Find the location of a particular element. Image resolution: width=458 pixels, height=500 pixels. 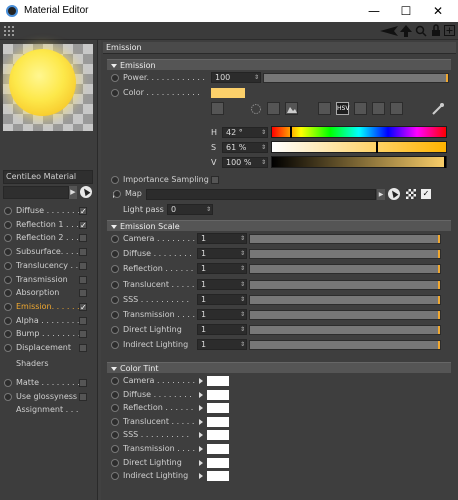

value-slider is located at coordinates (359, 162).